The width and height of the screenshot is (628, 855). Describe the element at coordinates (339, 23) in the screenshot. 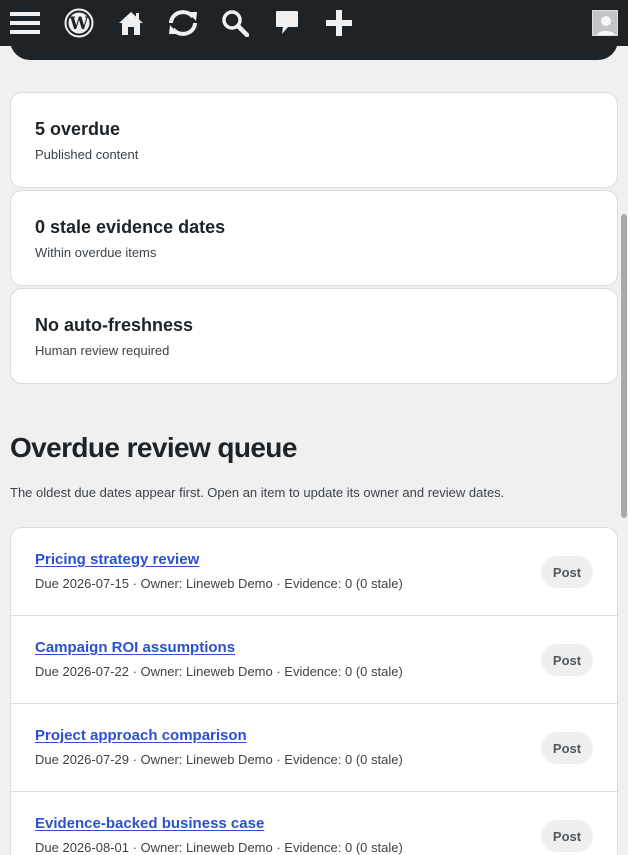

I see `add-new-icon` at that location.